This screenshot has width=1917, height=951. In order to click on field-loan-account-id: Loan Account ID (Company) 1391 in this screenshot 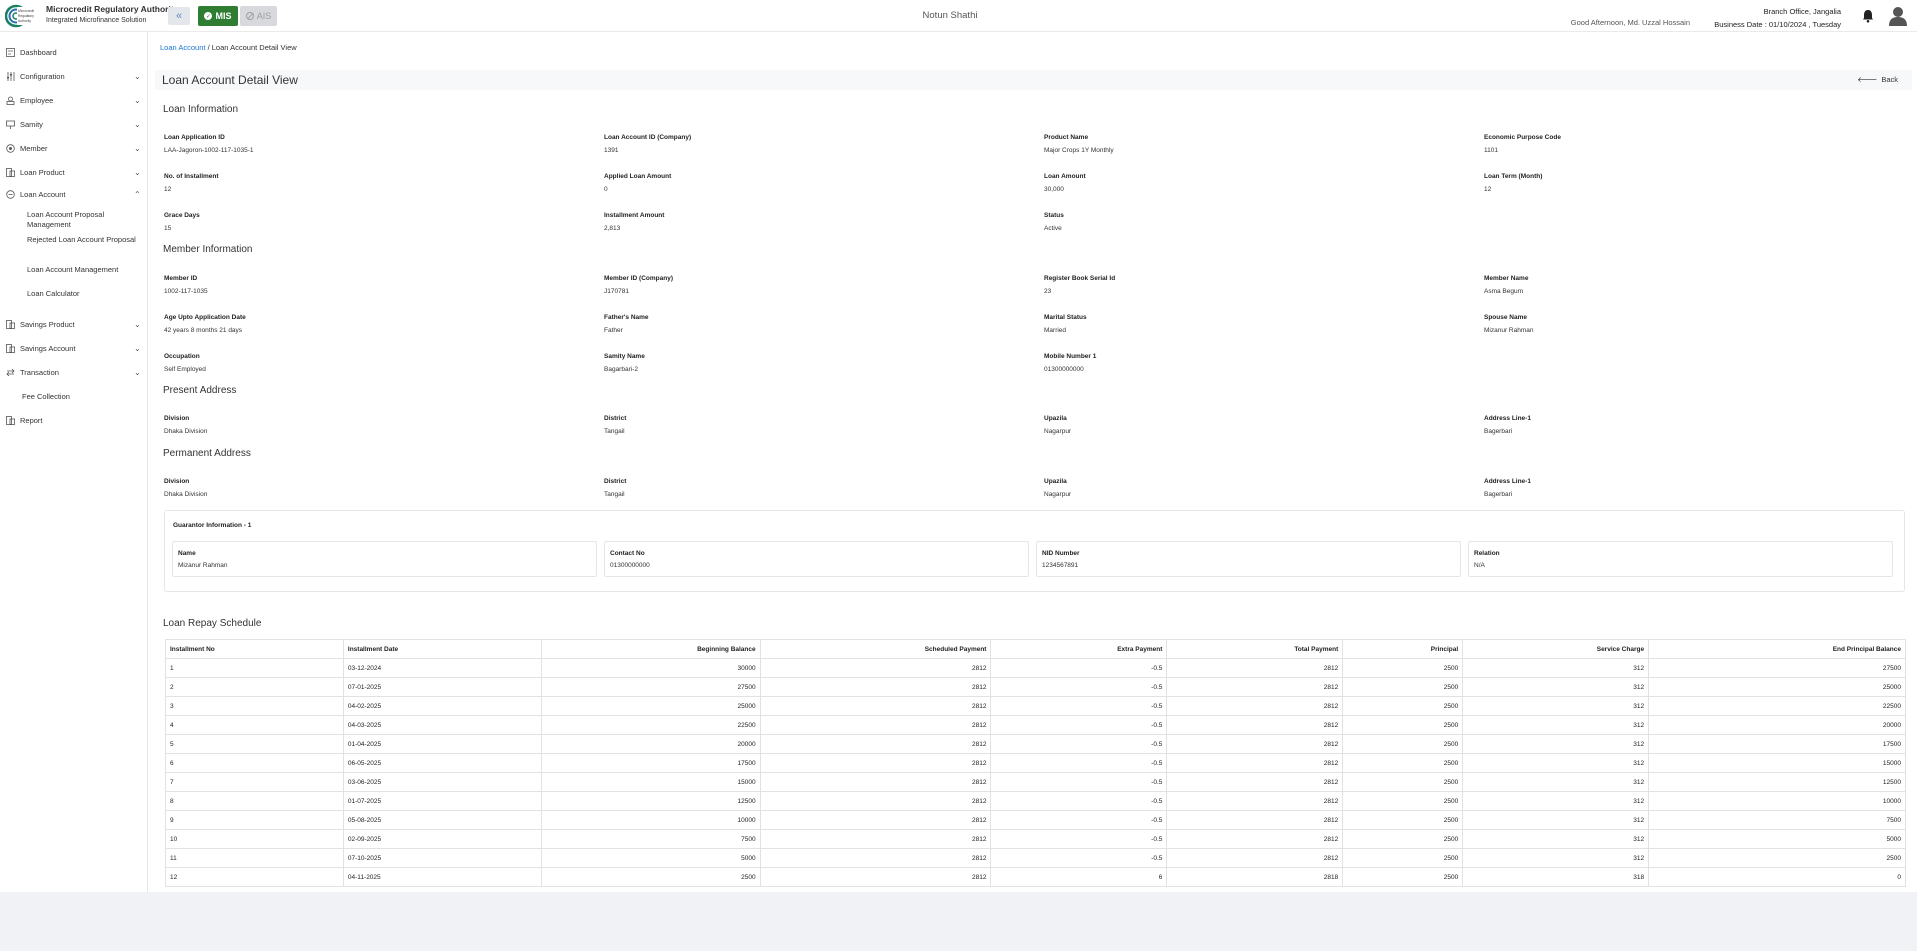, I will do `click(814, 144)`.